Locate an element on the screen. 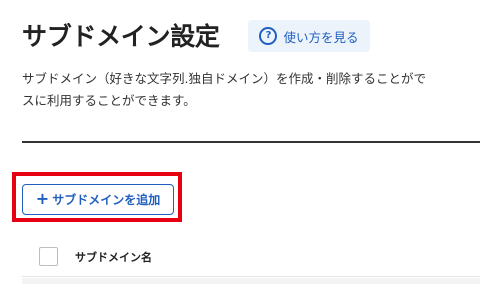  table-header: サブドメイン名 is located at coordinates (251, 258).